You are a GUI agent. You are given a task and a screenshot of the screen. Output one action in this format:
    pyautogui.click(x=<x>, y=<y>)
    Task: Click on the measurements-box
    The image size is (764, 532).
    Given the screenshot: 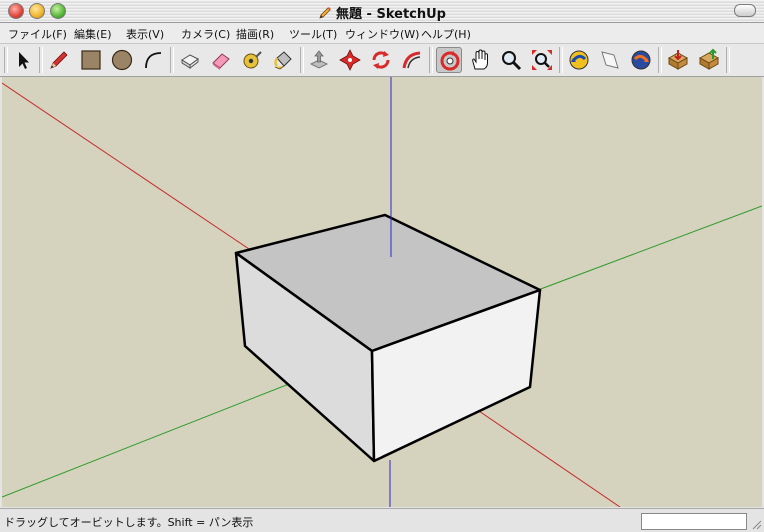 What is the action you would take?
    pyautogui.click(x=694, y=521)
    